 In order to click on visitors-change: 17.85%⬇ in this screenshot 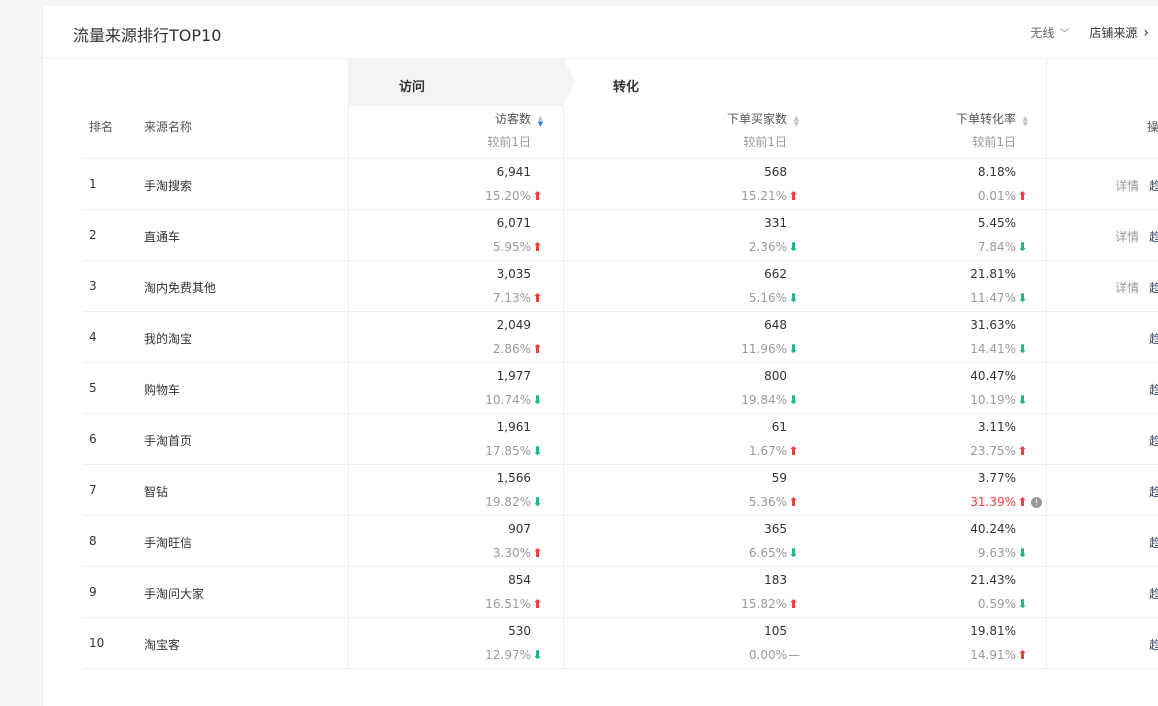, I will do `click(514, 451)`.